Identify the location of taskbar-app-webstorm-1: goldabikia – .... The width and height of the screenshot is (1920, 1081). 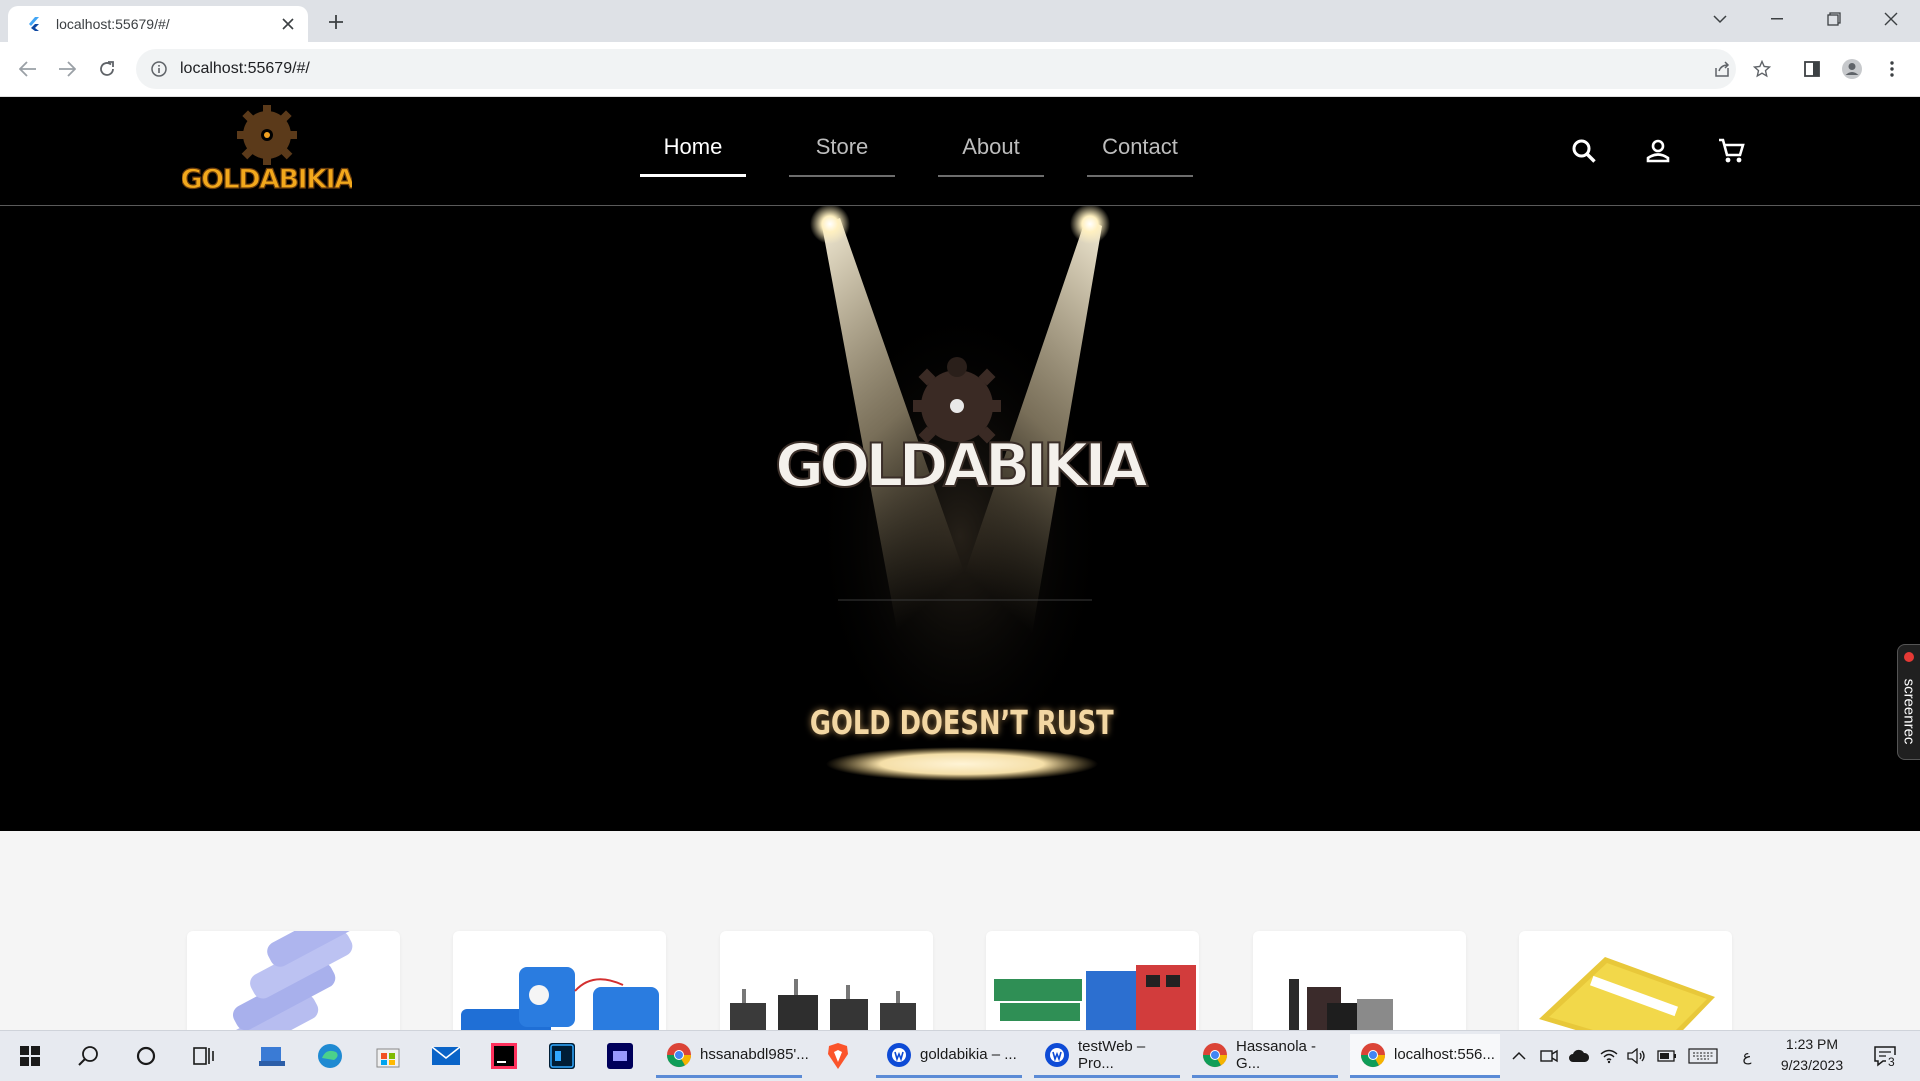
(949, 1056).